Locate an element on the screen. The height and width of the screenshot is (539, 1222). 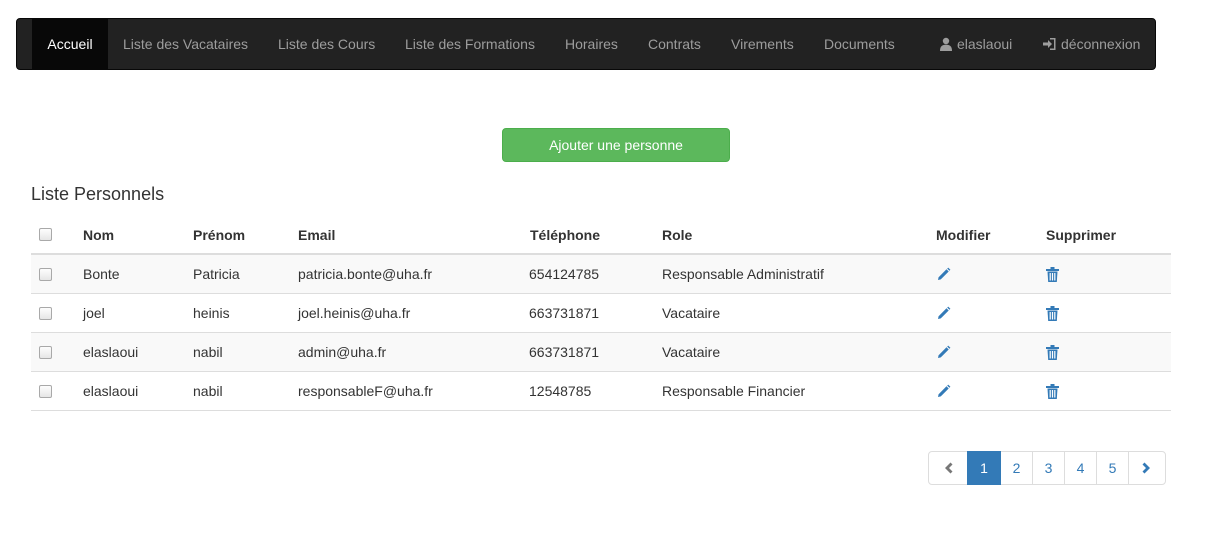
pagination-prev is located at coordinates (948, 468).